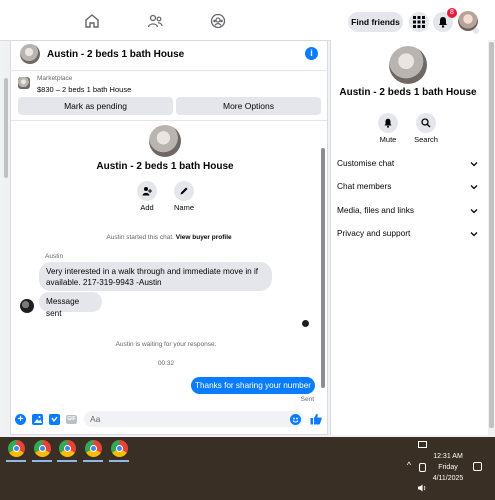  I want to click on media-files-links-row: Media, files and links, so click(409, 212).